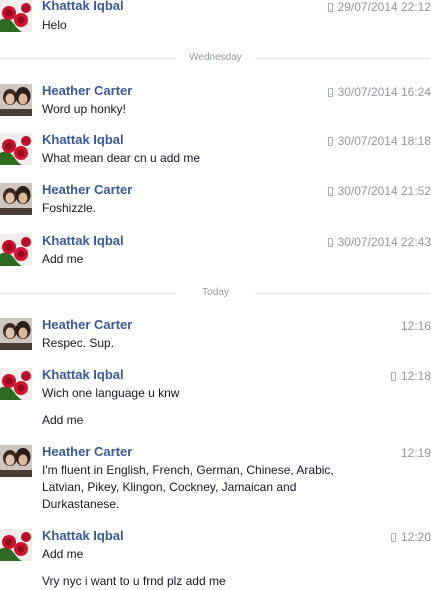 This screenshot has width=431, height=590. I want to click on timestamp-text: 12:16, so click(415, 326).